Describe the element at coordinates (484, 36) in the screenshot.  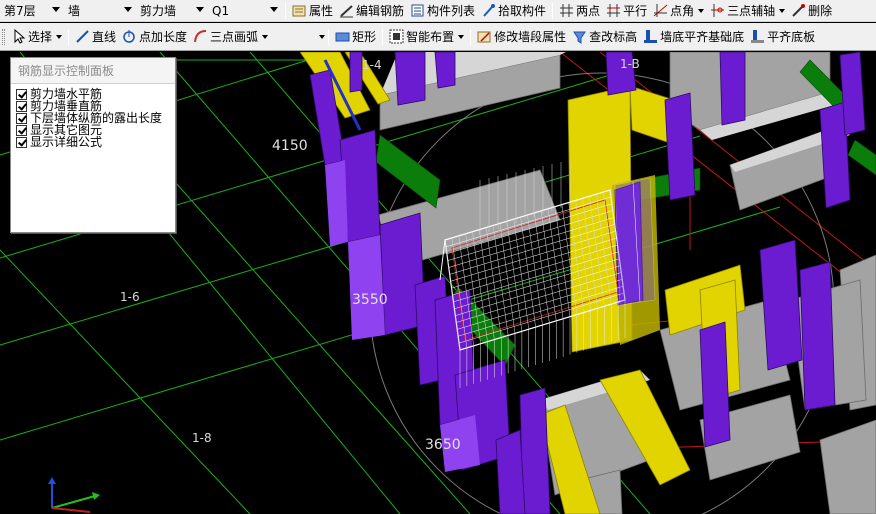
I see `modify-segment-icon` at that location.